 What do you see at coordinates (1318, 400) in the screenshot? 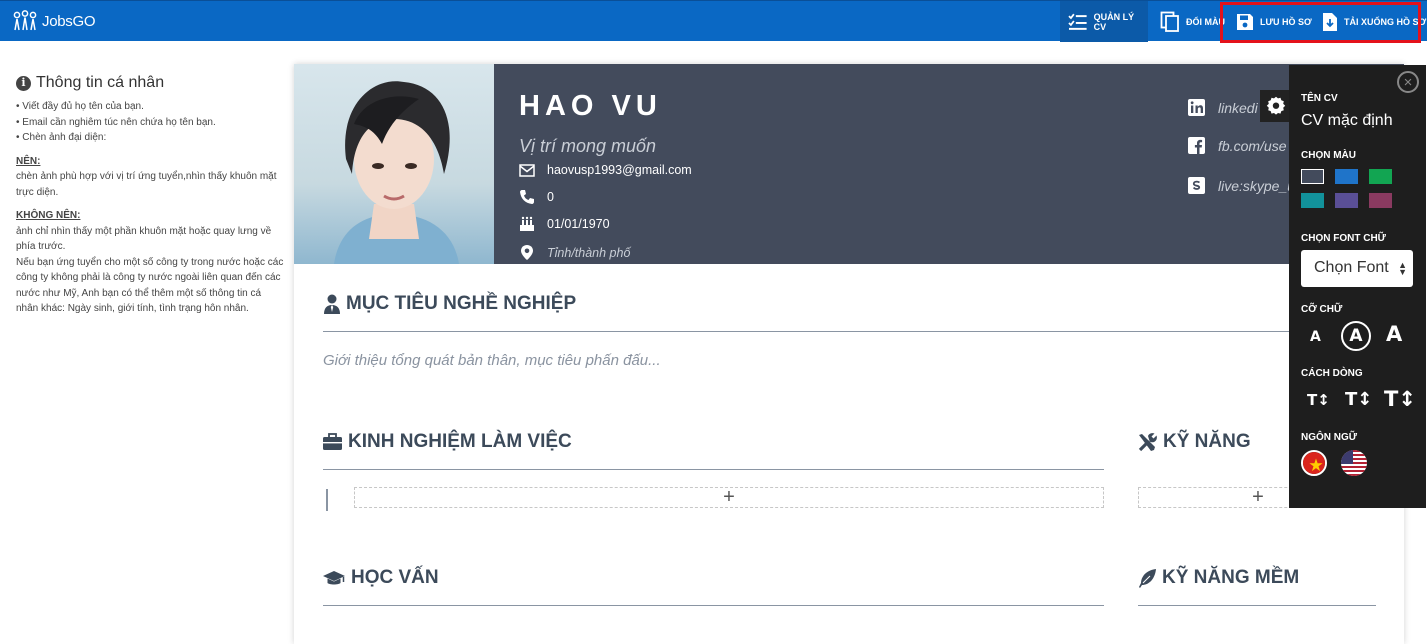
I see `line-spacing-small-button: T↕` at bounding box center [1318, 400].